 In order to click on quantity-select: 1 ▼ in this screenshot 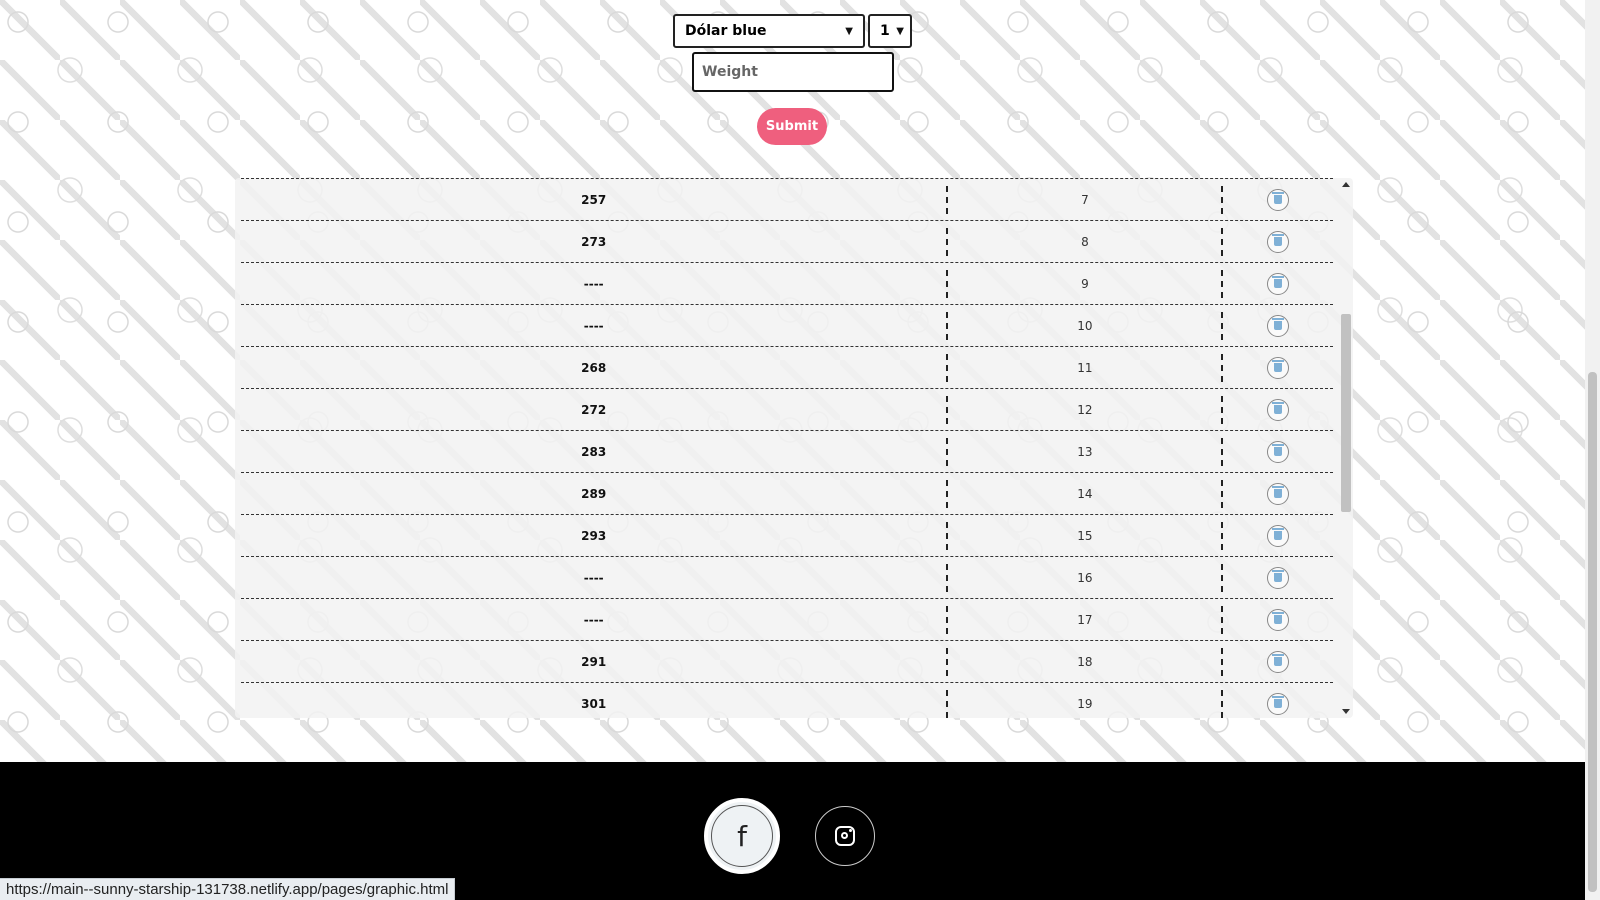, I will do `click(890, 31)`.